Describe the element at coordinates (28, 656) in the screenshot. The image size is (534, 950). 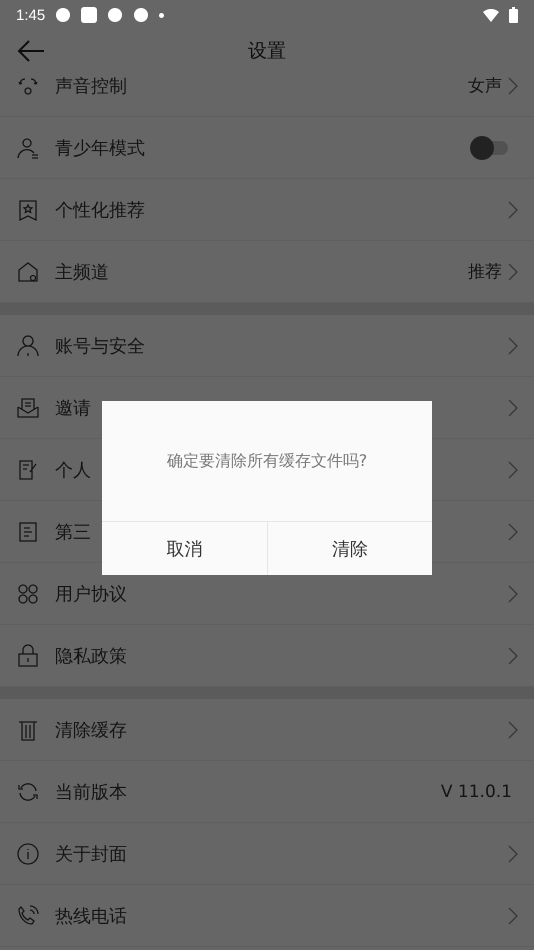
I see `lock-icon` at that location.